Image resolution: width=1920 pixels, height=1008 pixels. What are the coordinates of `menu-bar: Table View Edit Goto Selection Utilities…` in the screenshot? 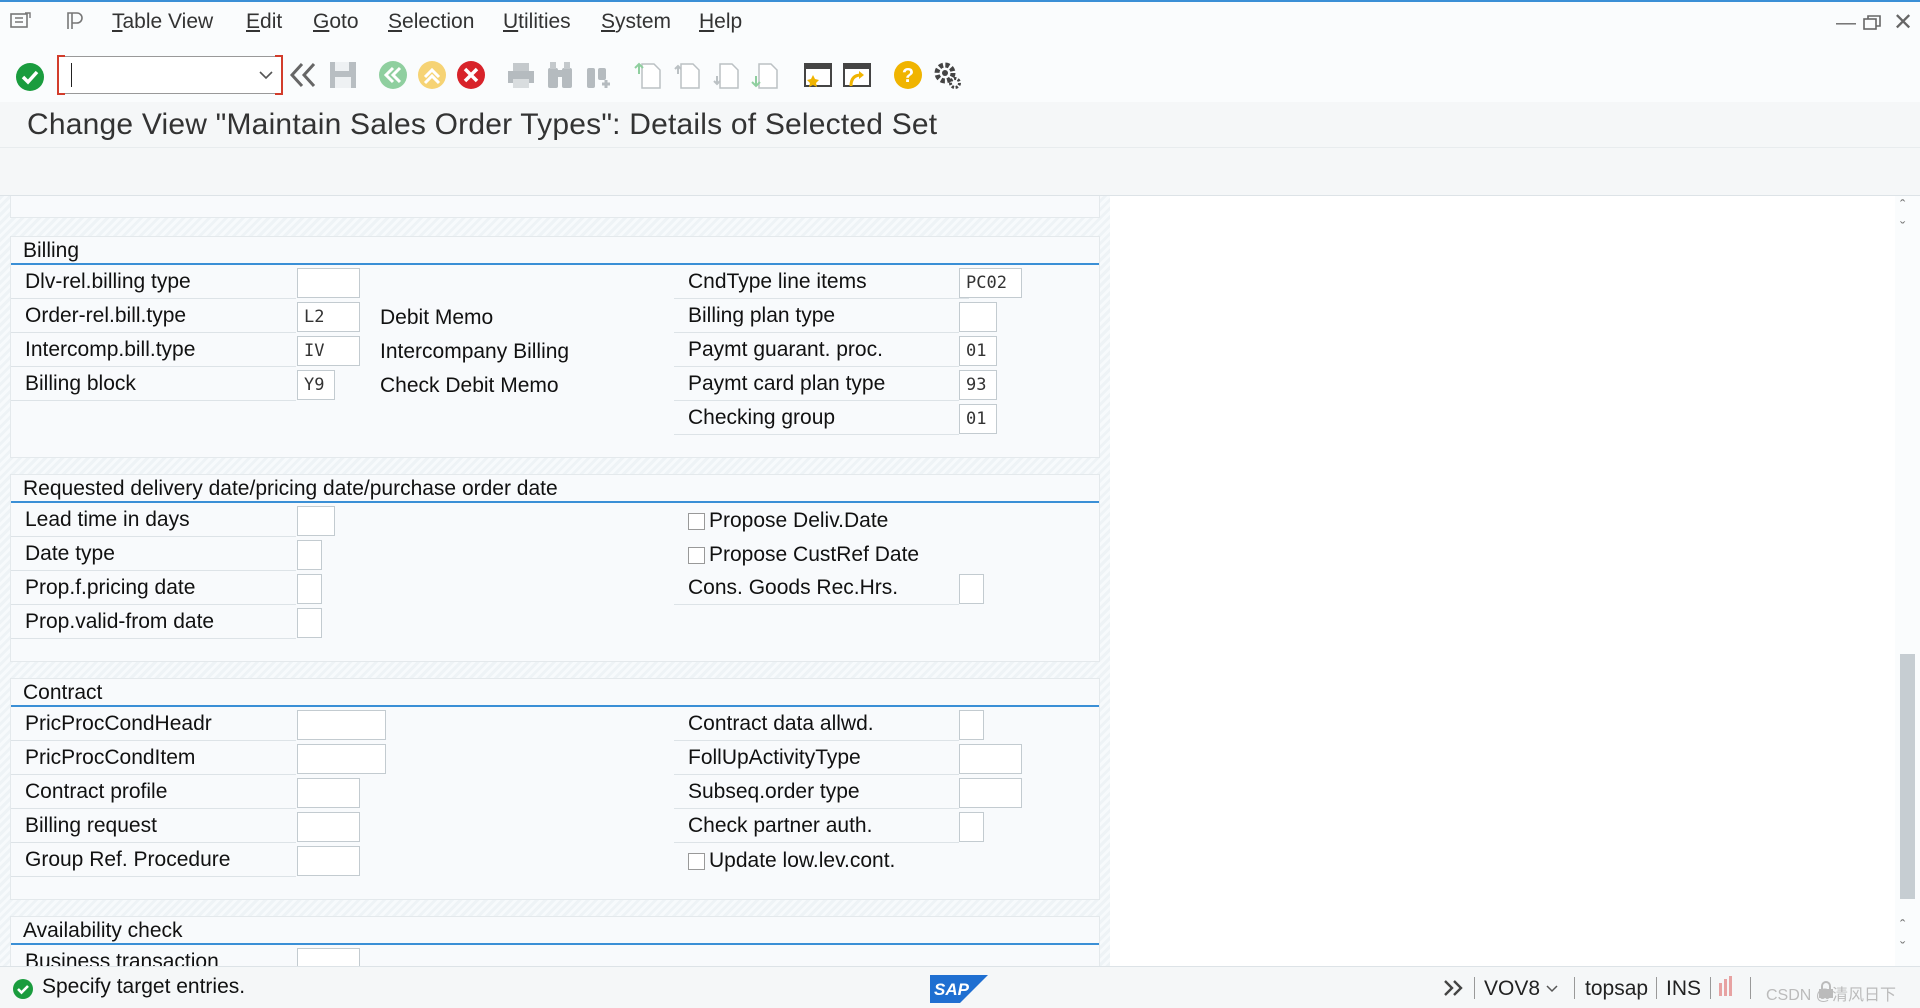 It's located at (960, 21).